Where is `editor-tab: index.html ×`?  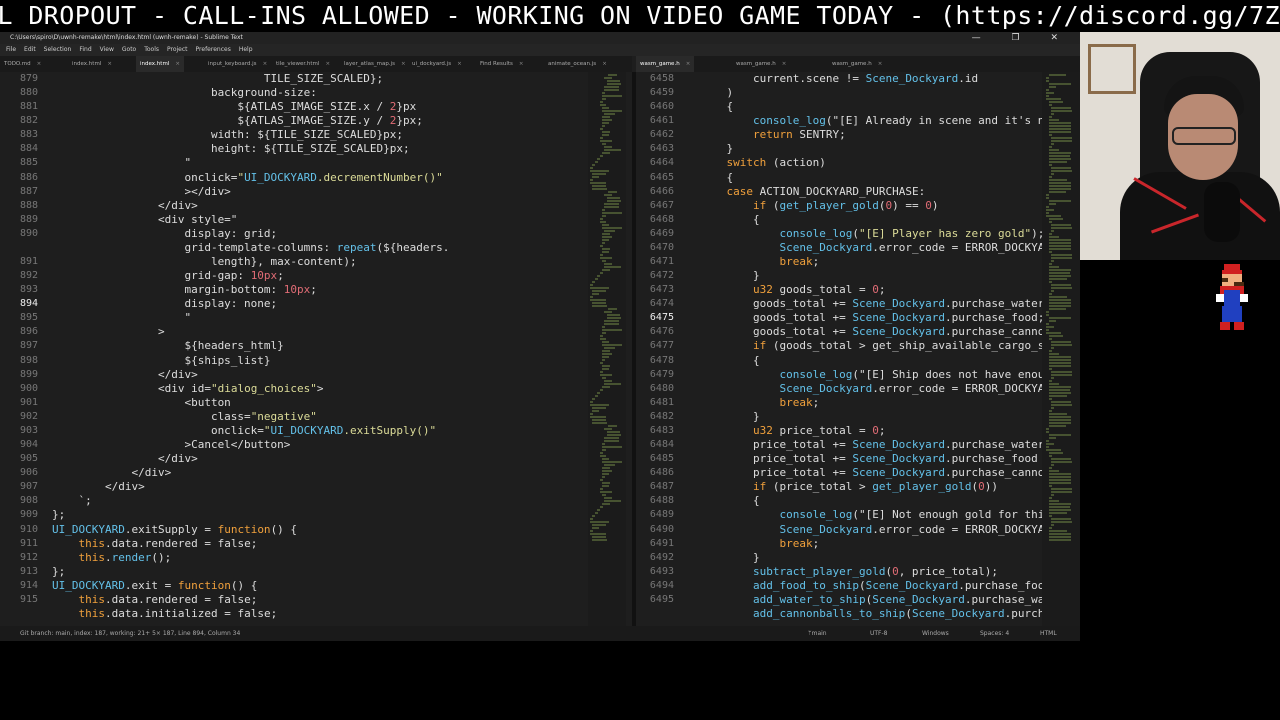 editor-tab: index.html × is located at coordinates (92, 64).